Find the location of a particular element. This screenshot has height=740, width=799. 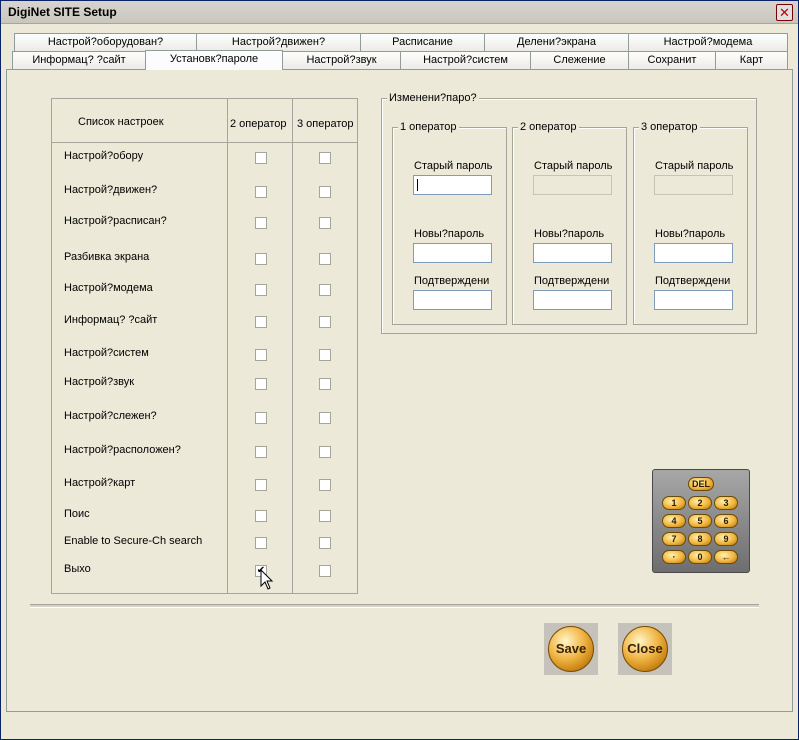

setting-row-label: Настрой?расписан? is located at coordinates (115, 221).